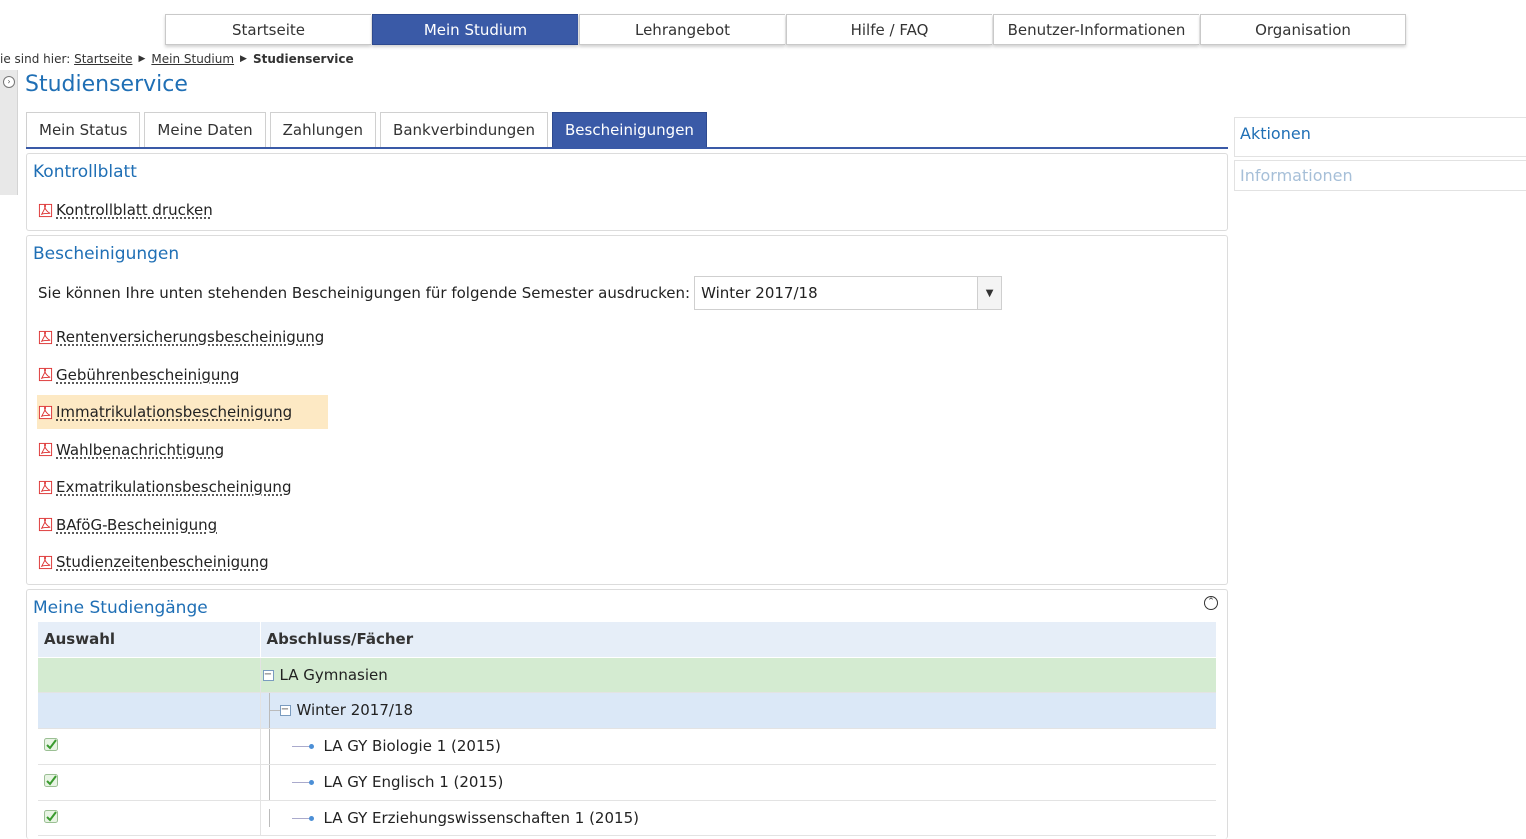 Image resolution: width=1526 pixels, height=839 pixels. What do you see at coordinates (149, 675) in the screenshot?
I see `degree-select-cell` at bounding box center [149, 675].